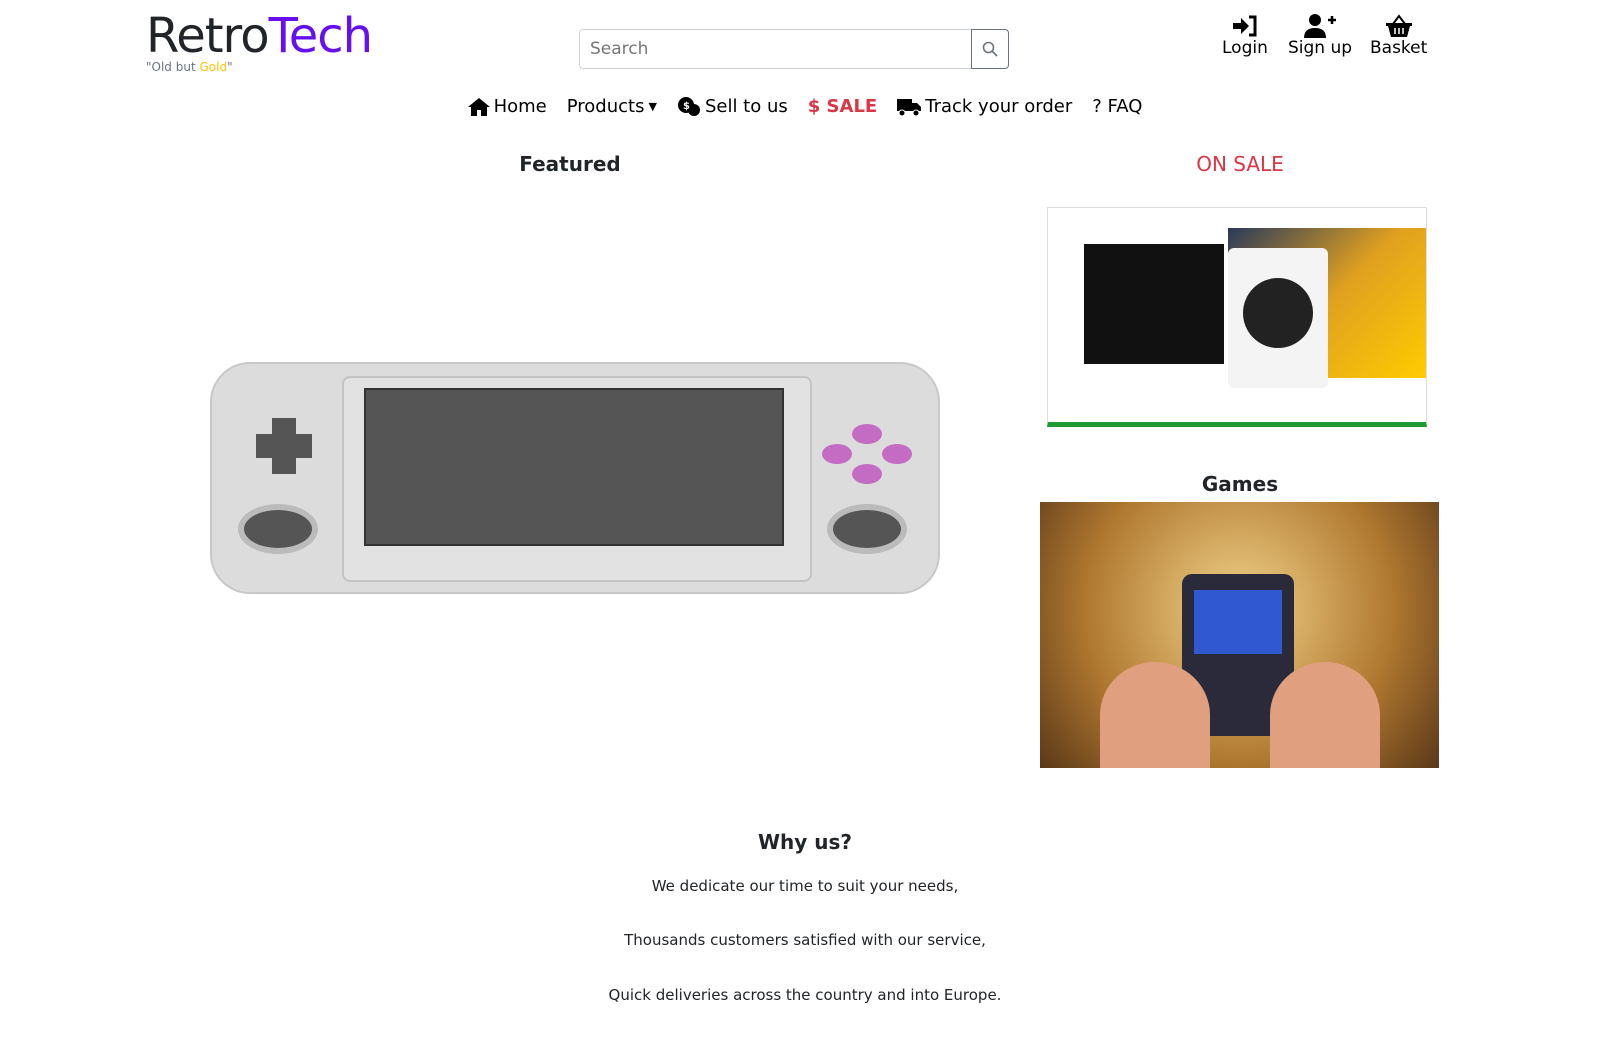 The height and width of the screenshot is (1046, 1610). Describe the element at coordinates (570, 164) in the screenshot. I see `featured-heading: Featured` at that location.